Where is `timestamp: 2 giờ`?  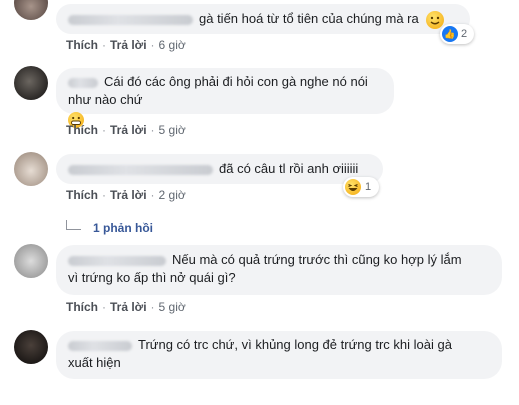 timestamp: 2 giờ is located at coordinates (172, 195).